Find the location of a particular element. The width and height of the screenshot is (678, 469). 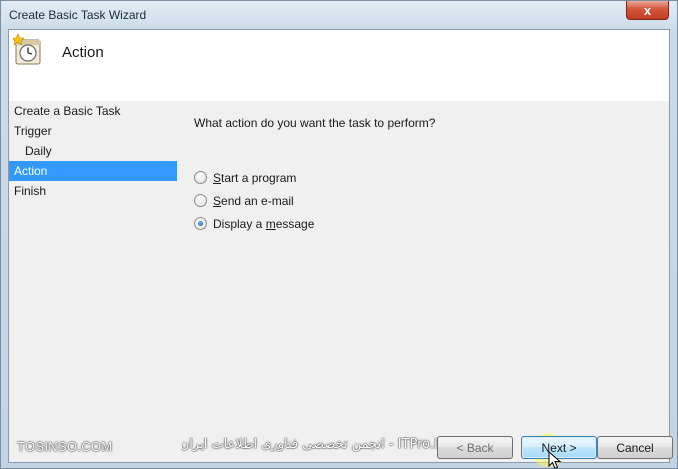

step-create-basic-task: Create a Basic Task is located at coordinates (93, 111).